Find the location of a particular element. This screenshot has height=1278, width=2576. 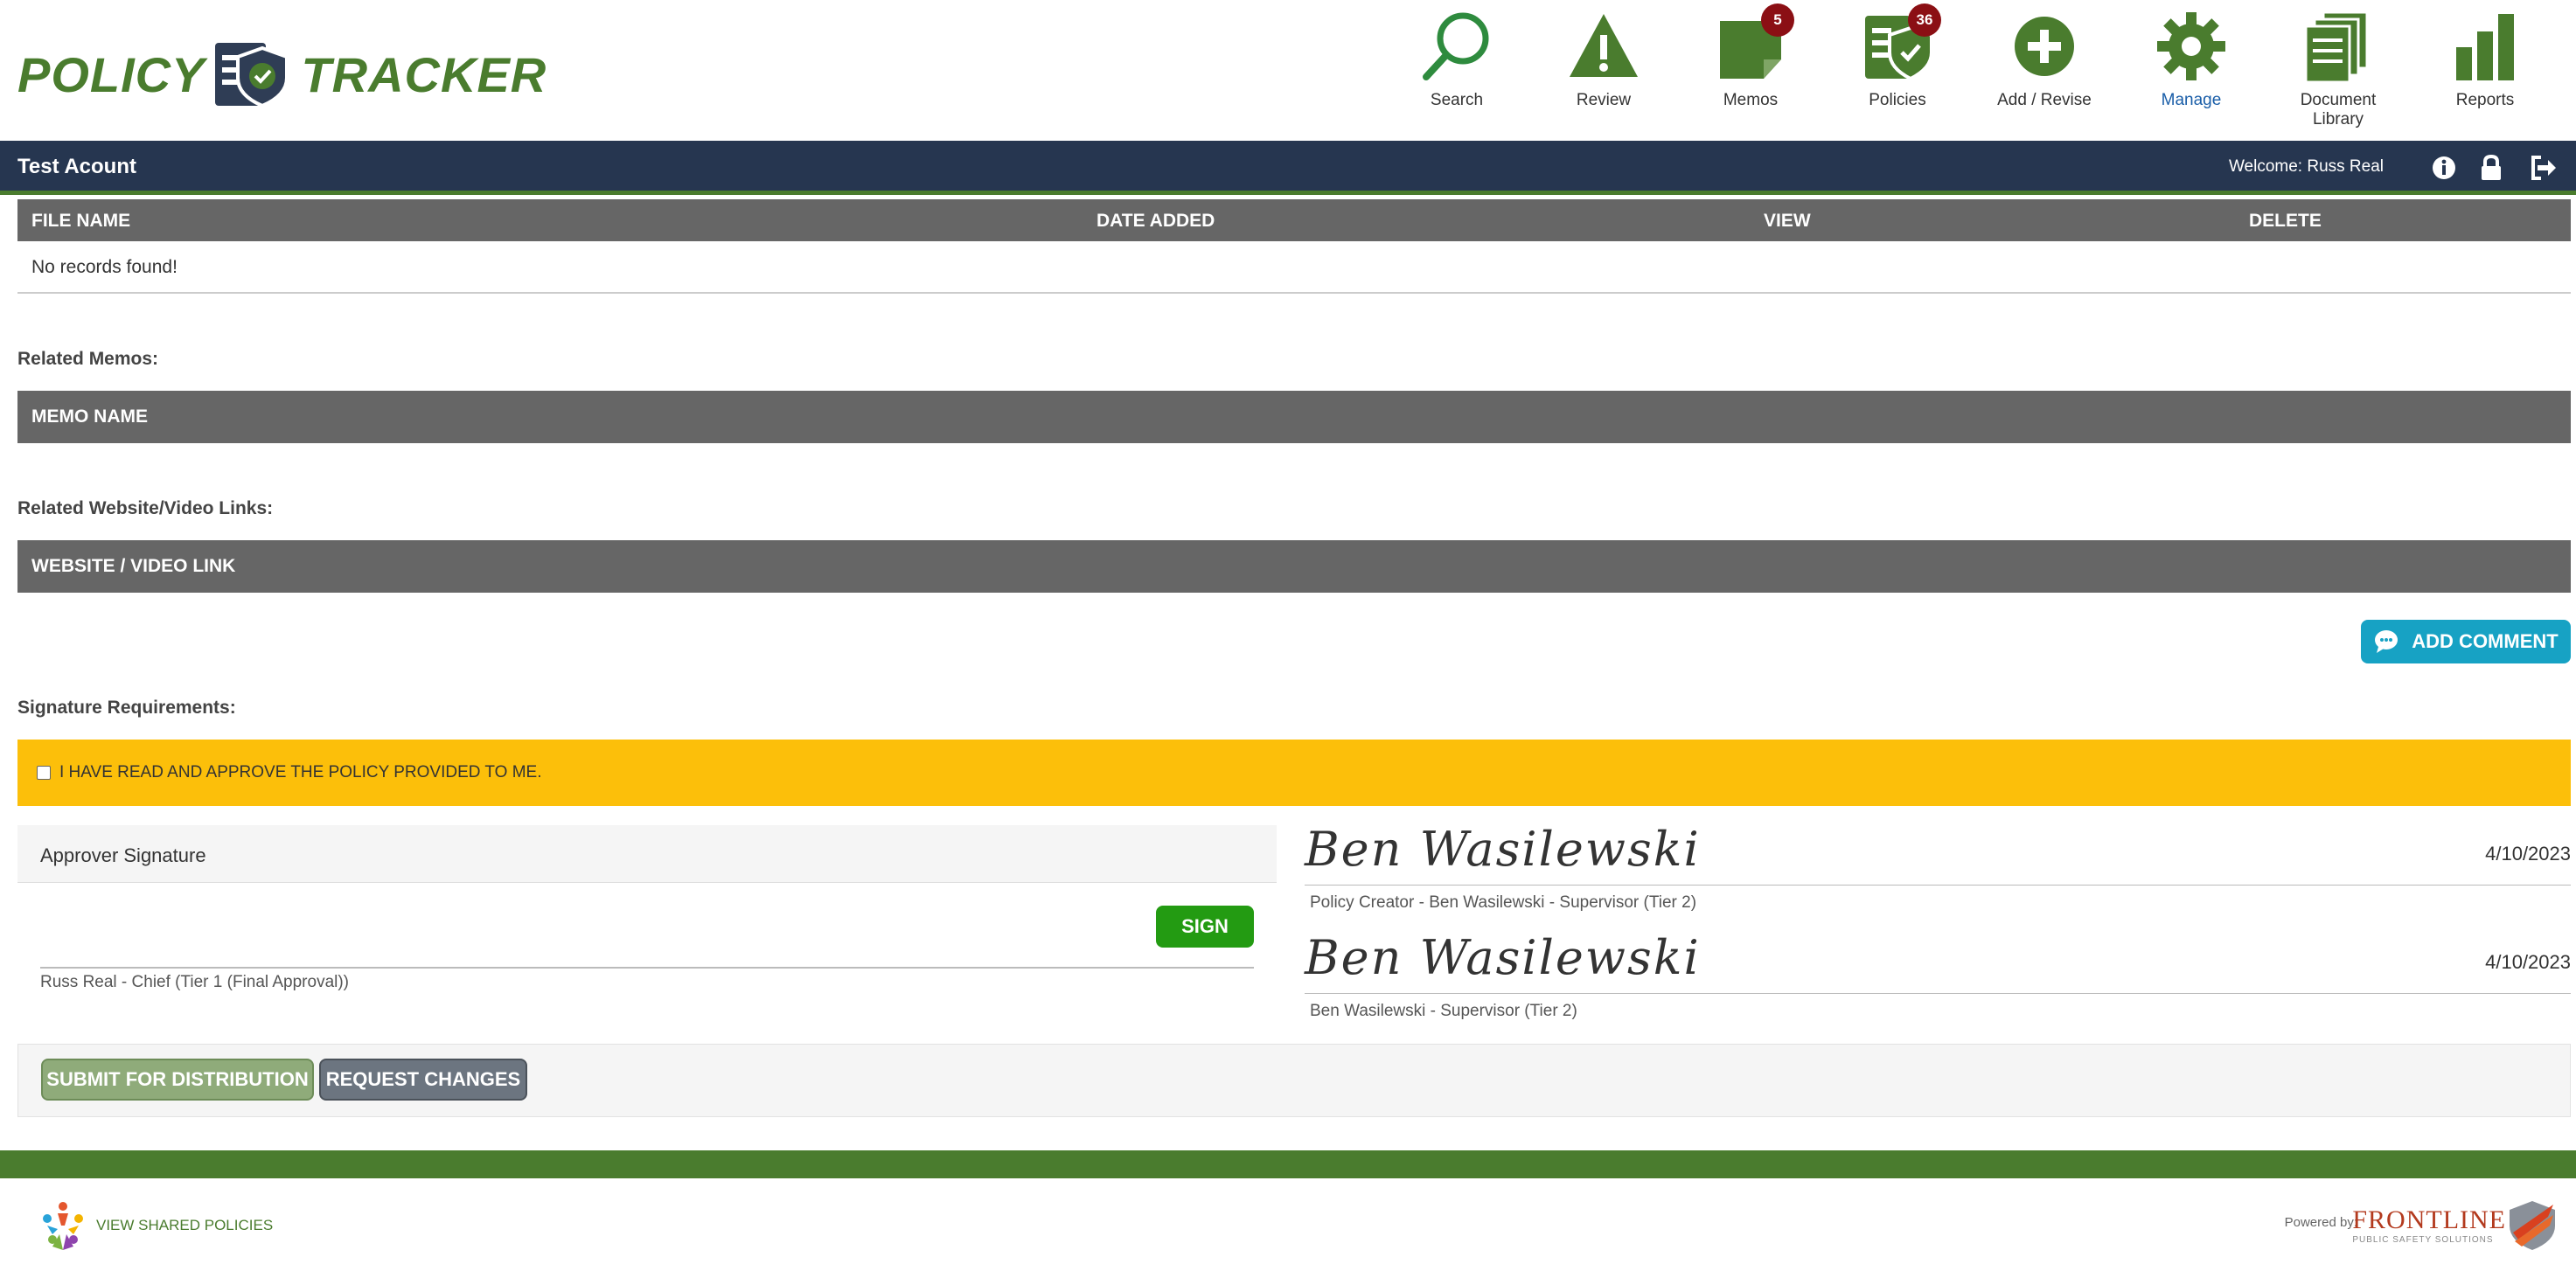

signature-requirements-label: Signature Requirements: is located at coordinates (127, 708).